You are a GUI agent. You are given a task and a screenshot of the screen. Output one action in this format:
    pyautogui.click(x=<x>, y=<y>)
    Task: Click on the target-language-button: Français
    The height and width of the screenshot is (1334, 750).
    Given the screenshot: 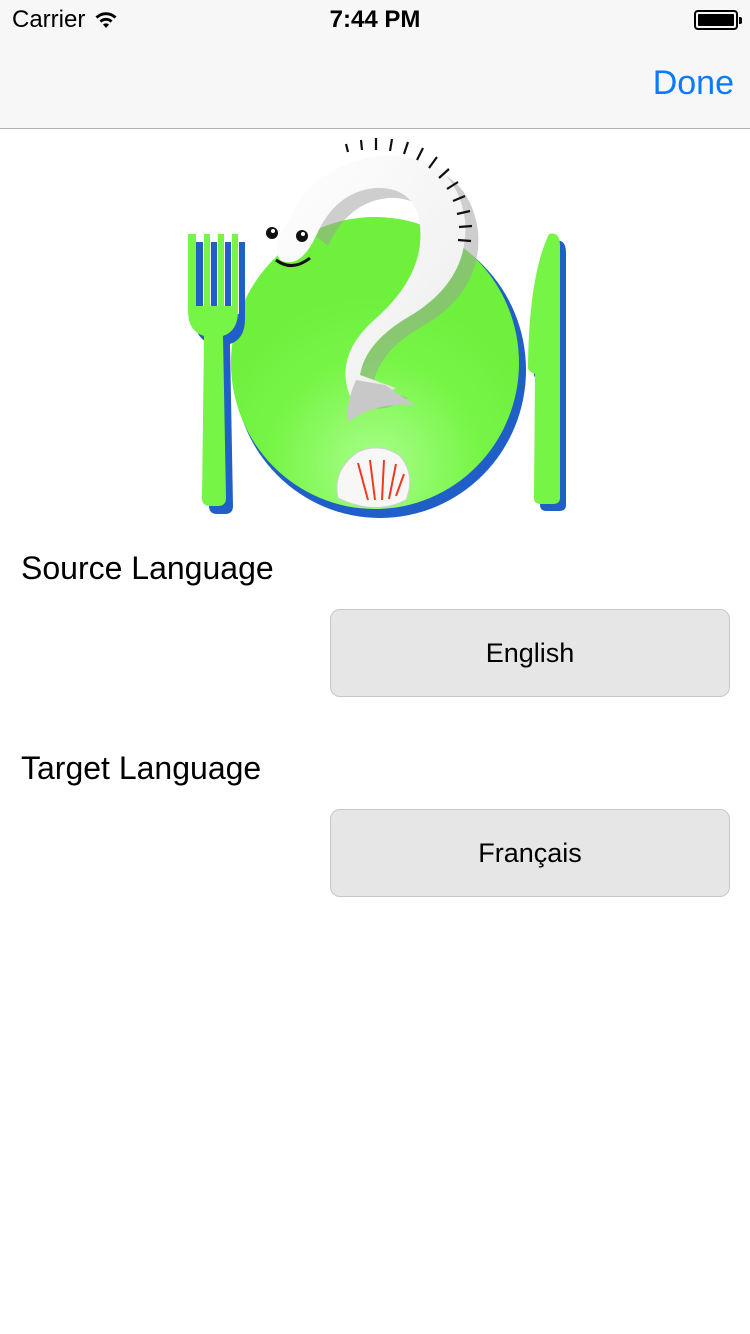 What is the action you would take?
    pyautogui.click(x=530, y=853)
    